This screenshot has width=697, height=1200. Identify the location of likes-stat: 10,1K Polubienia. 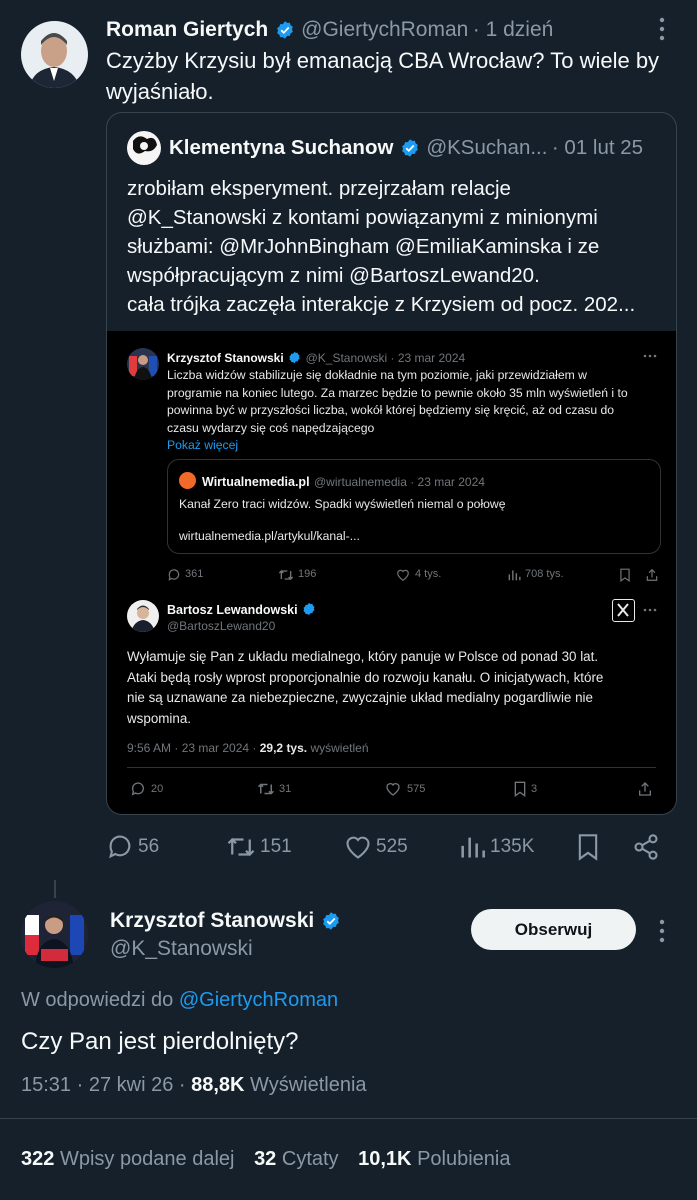
(434, 1159).